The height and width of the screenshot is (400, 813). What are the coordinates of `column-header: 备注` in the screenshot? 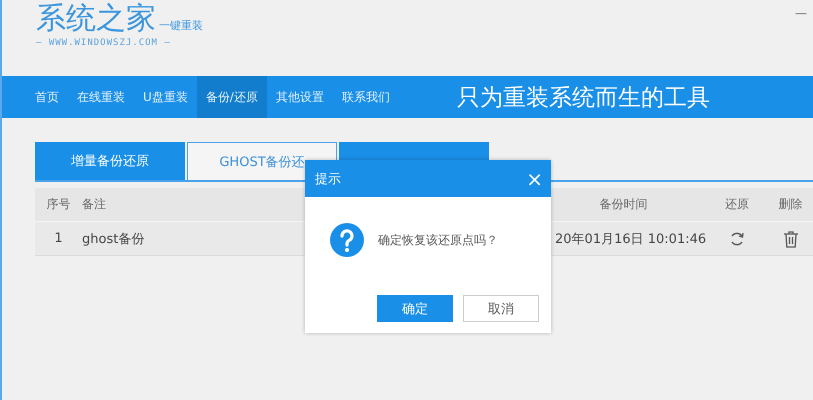 It's located at (94, 204).